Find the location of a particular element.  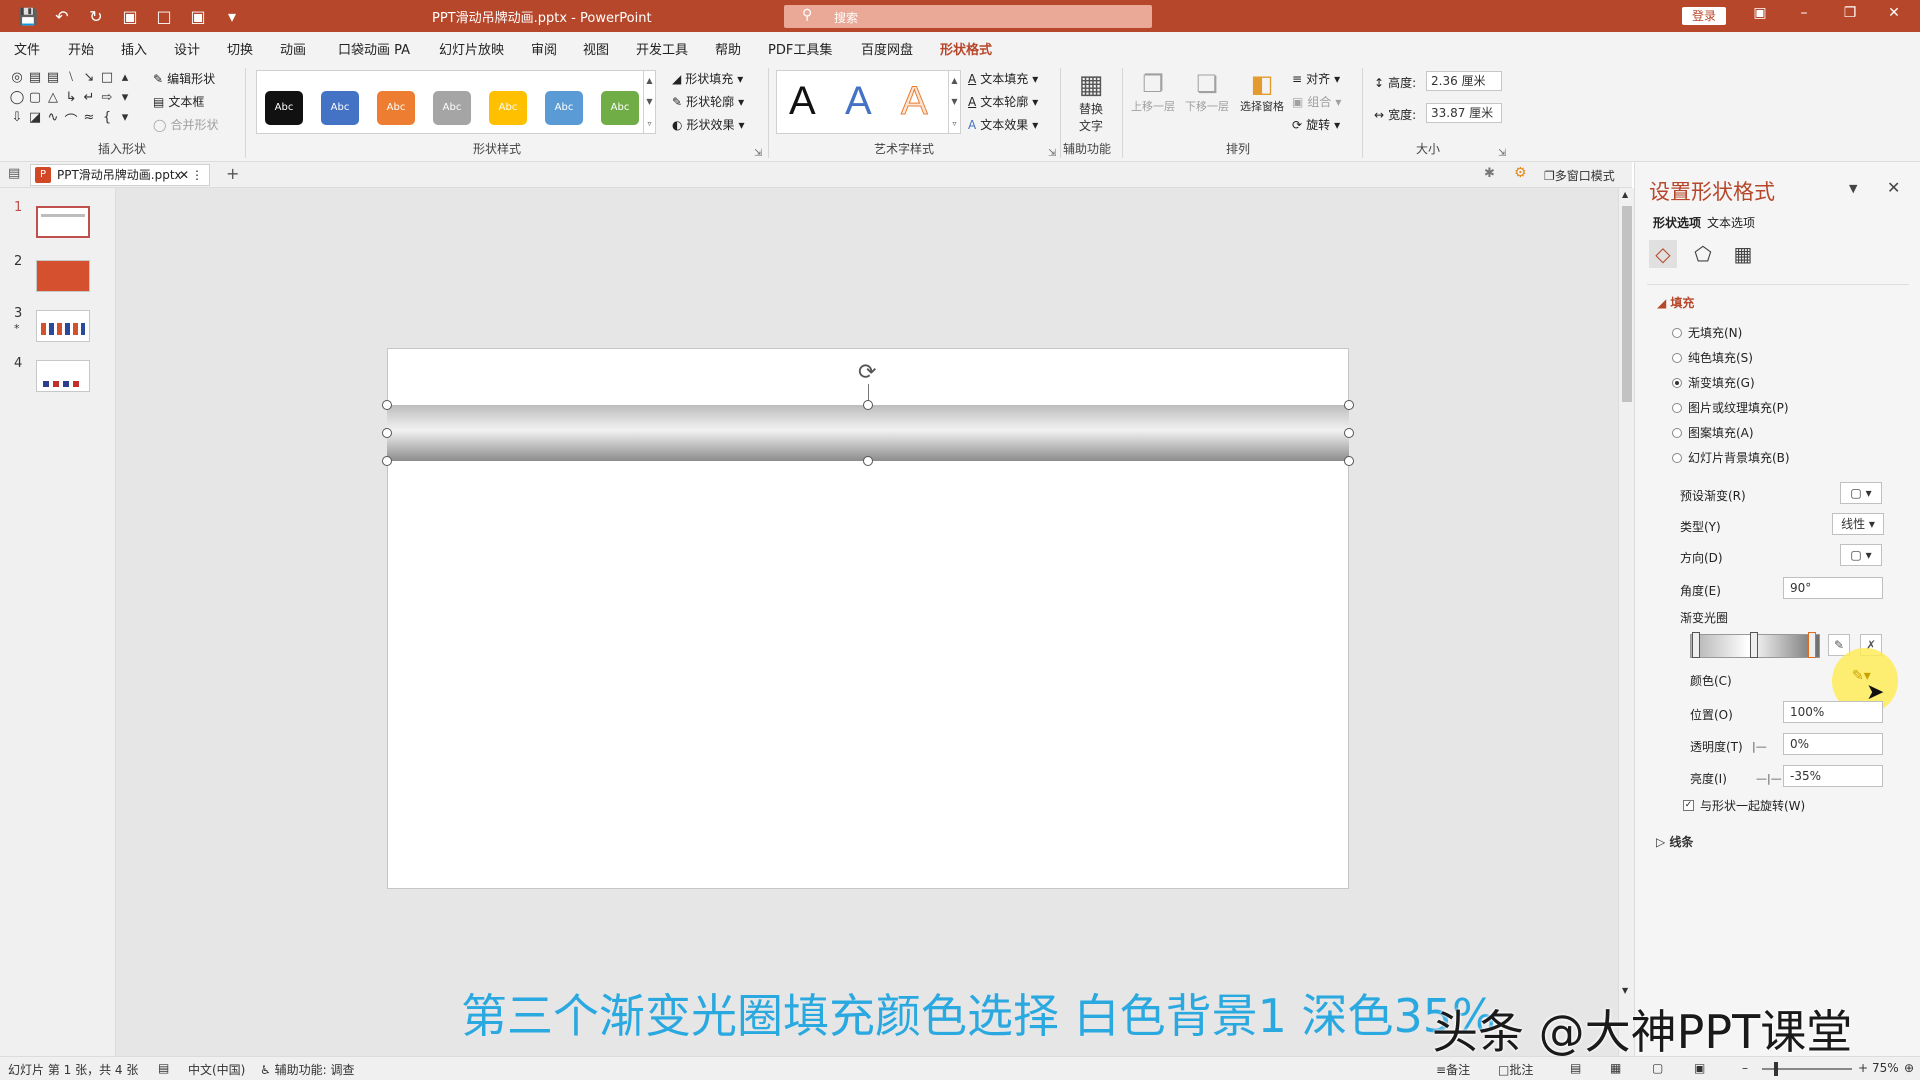

alt-text-button: ▦ 替换 文字 is located at coordinates (1091, 102).